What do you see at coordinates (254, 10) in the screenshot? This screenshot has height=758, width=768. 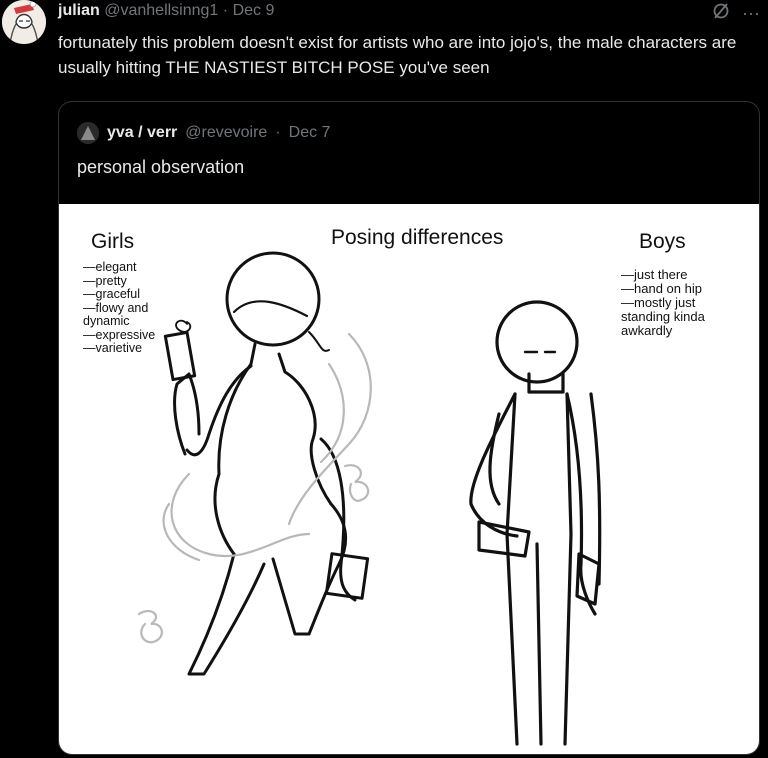 I see `post-date: Dec 9` at bounding box center [254, 10].